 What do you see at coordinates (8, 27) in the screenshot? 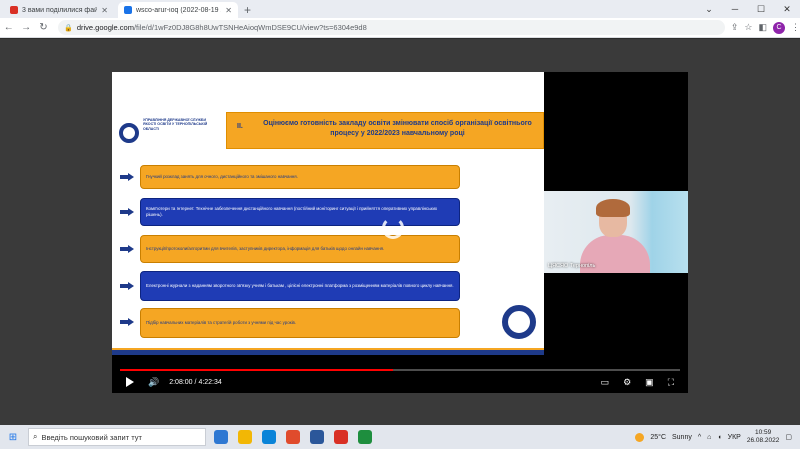
I see `back-icon: ←` at bounding box center [8, 27].